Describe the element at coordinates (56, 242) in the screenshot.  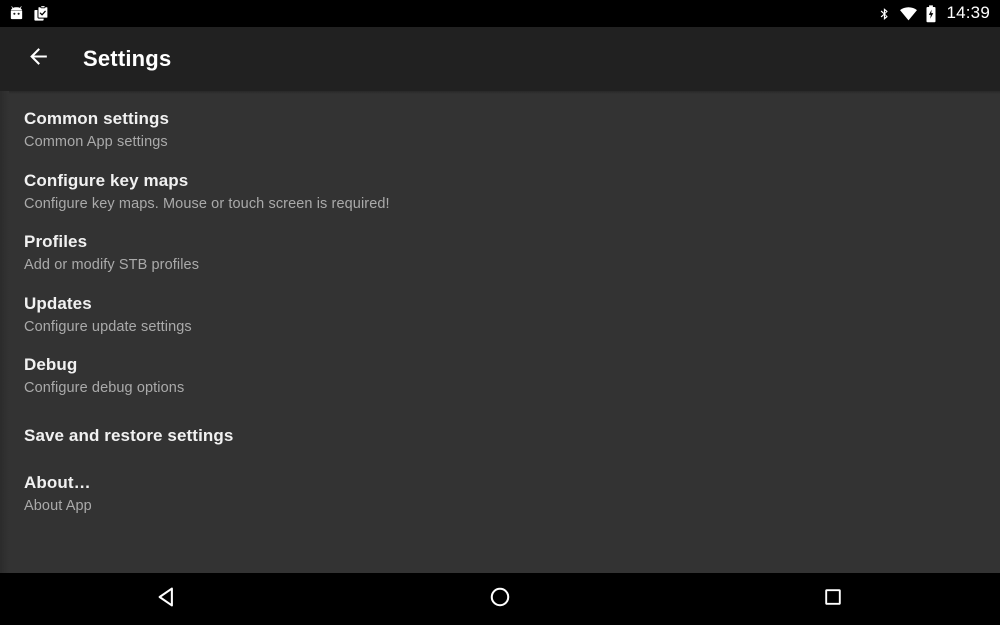
I see `list-item-title: Profiles` at that location.